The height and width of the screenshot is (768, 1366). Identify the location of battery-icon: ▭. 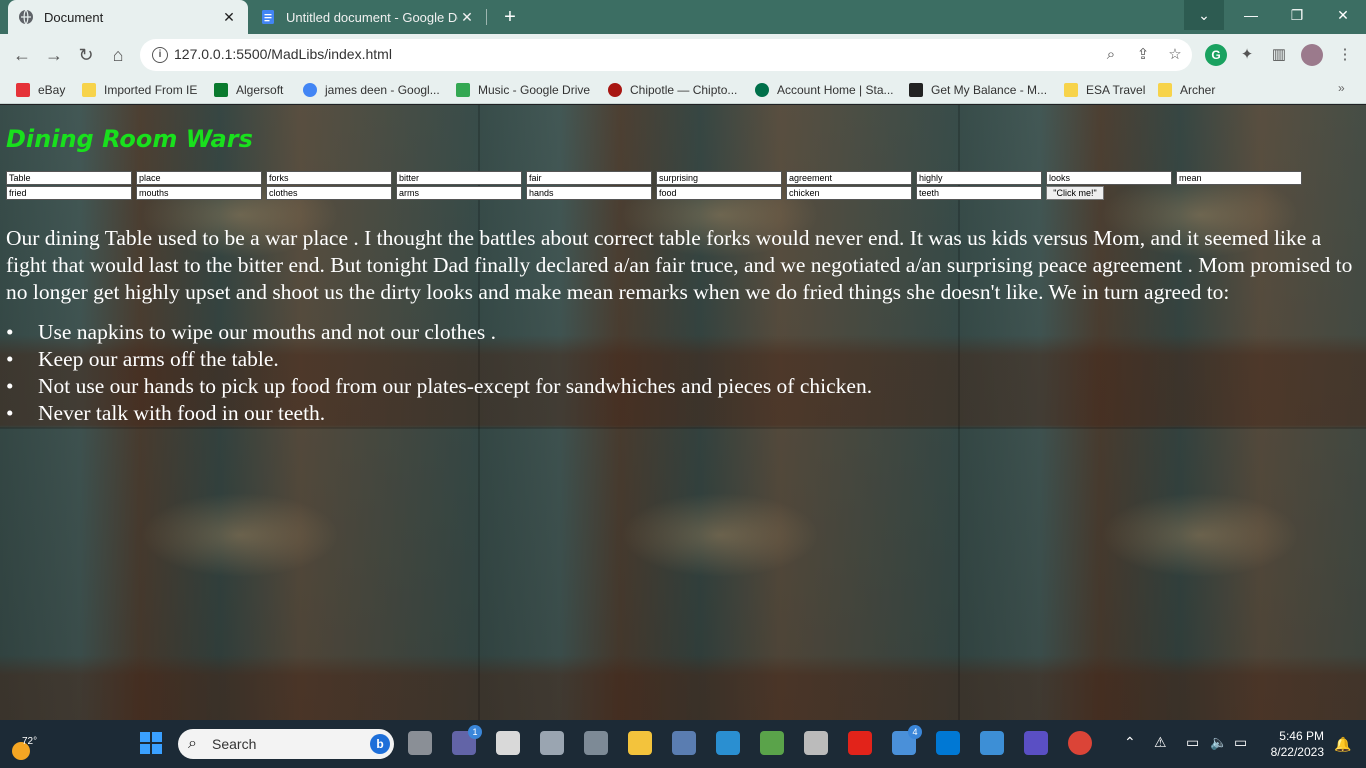
(1240, 742).